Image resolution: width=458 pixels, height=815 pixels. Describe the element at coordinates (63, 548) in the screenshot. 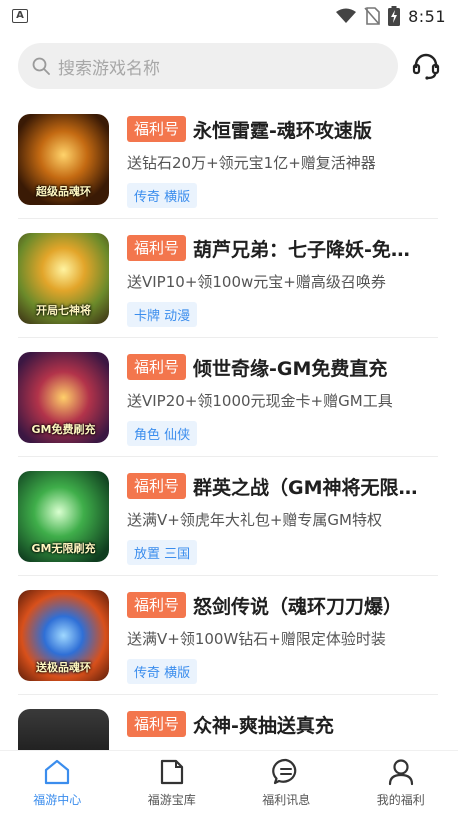

I see `thumbnail-caption: GM无限刷充` at that location.